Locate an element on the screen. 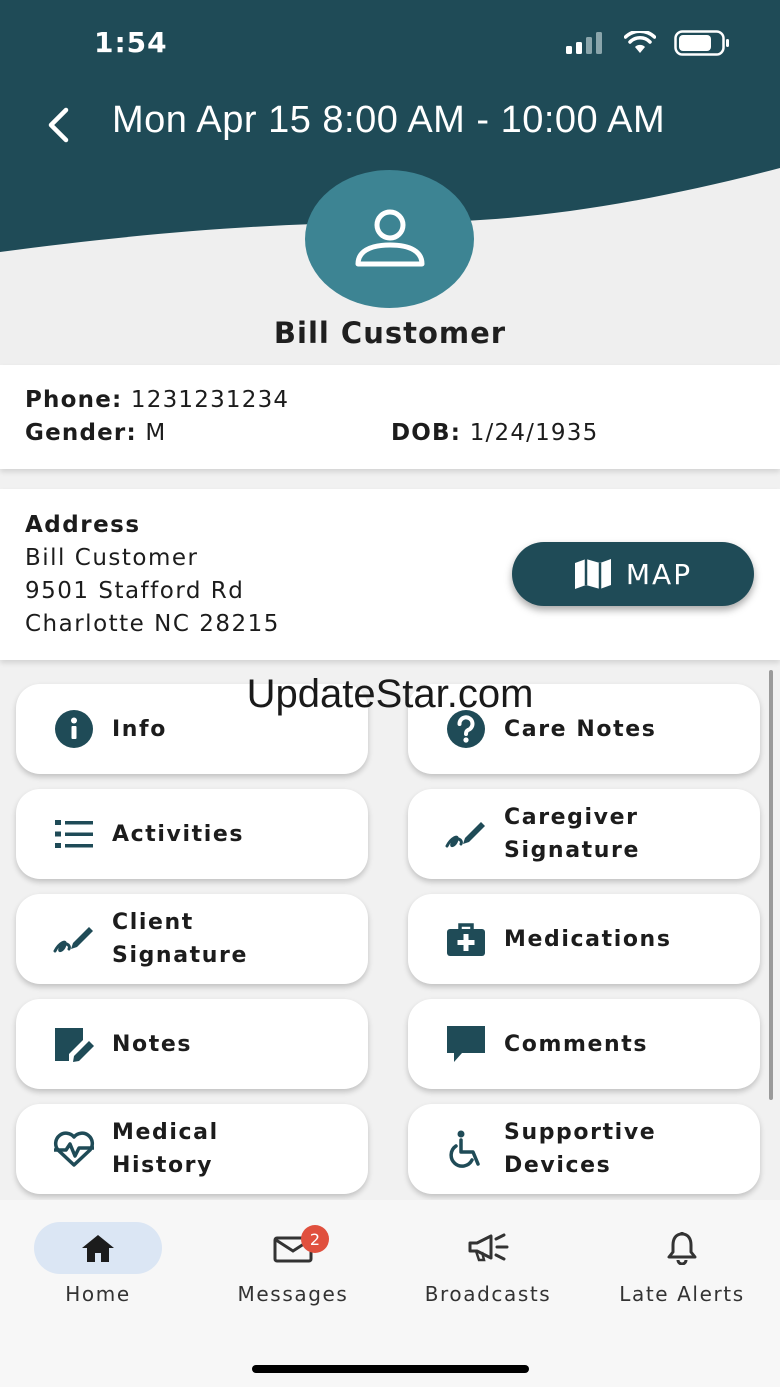 The image size is (780, 1387). home-icon is located at coordinates (98, 1248).